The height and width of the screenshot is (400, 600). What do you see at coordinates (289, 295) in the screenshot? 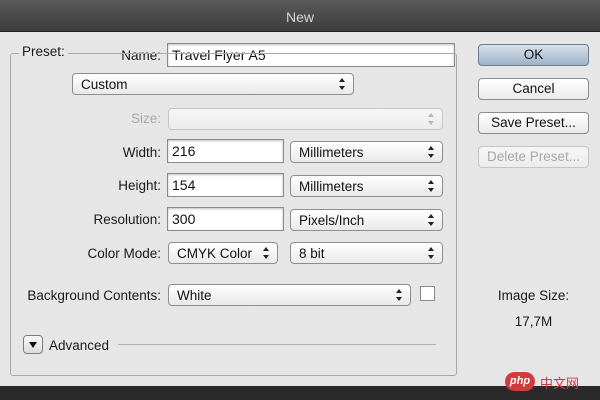
I see `background-contents-select: White` at bounding box center [289, 295].